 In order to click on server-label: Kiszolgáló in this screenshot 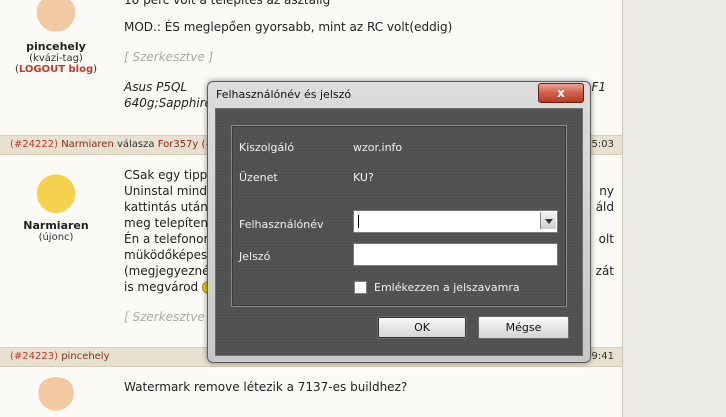, I will do `click(267, 147)`.